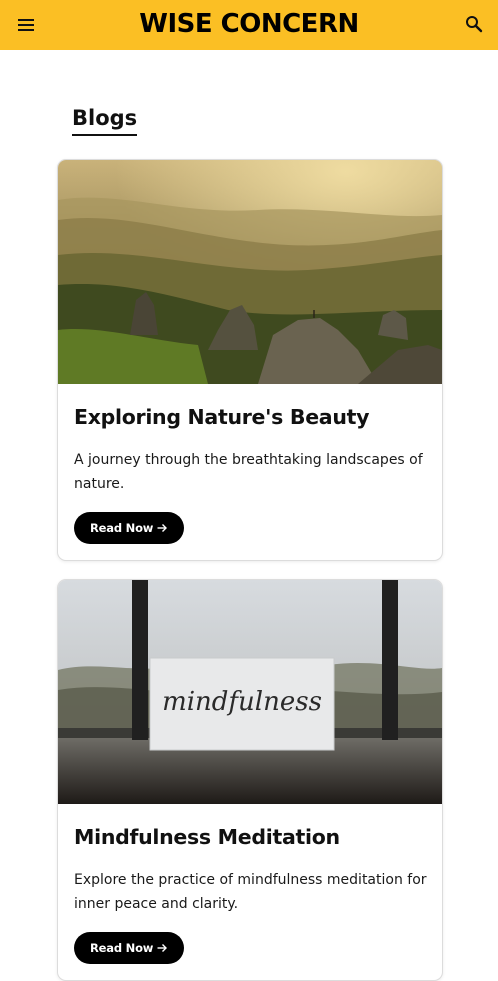 Image resolution: width=498 pixels, height=981 pixels. Describe the element at coordinates (26, 25) in the screenshot. I see `hamburger-menu-icon` at that location.